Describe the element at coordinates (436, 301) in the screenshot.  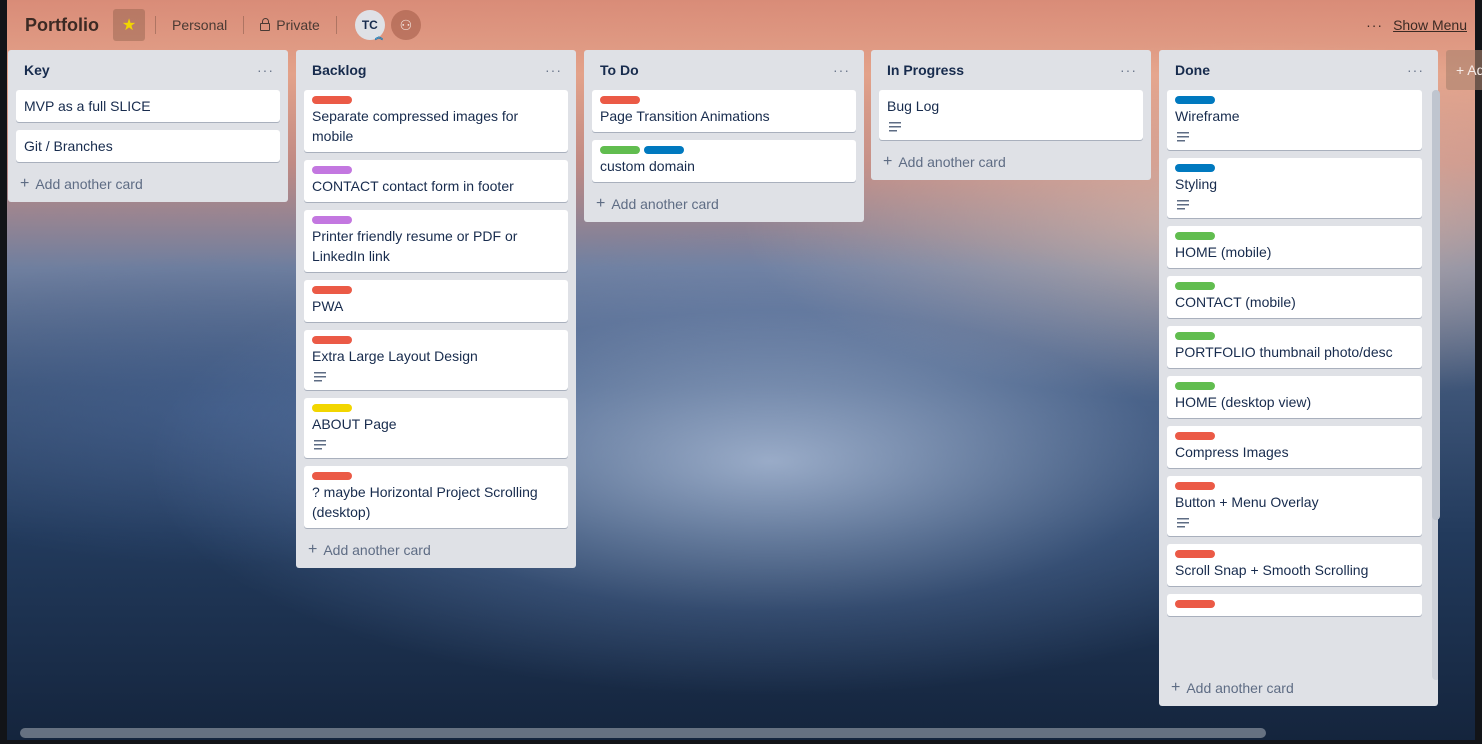
I see `card: PWA` at that location.